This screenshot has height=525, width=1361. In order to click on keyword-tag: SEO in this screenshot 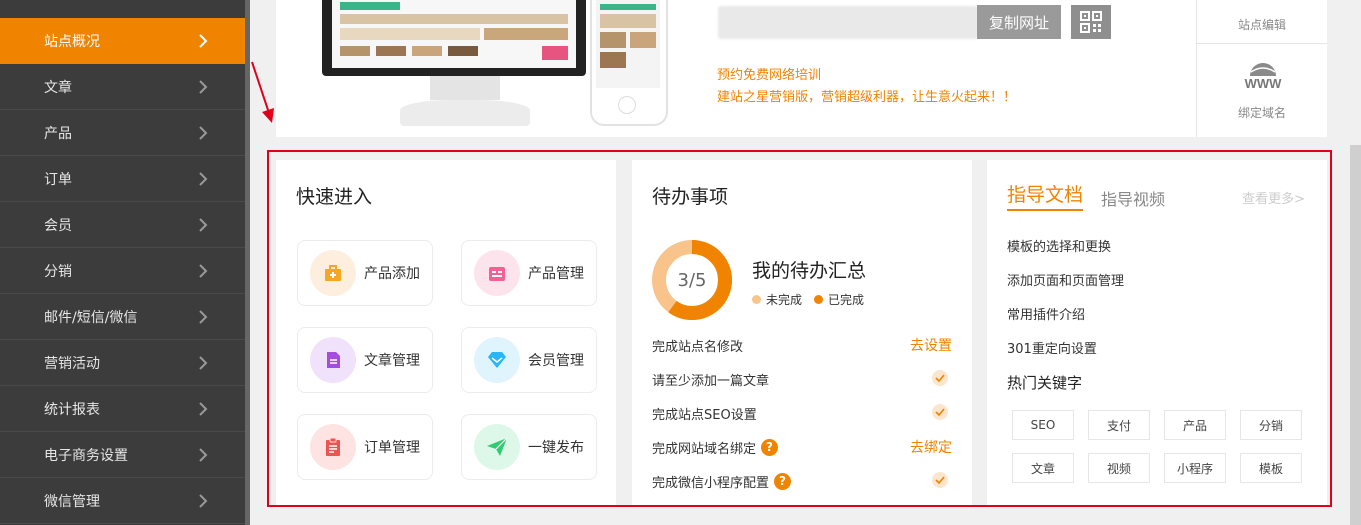, I will do `click(1043, 425)`.